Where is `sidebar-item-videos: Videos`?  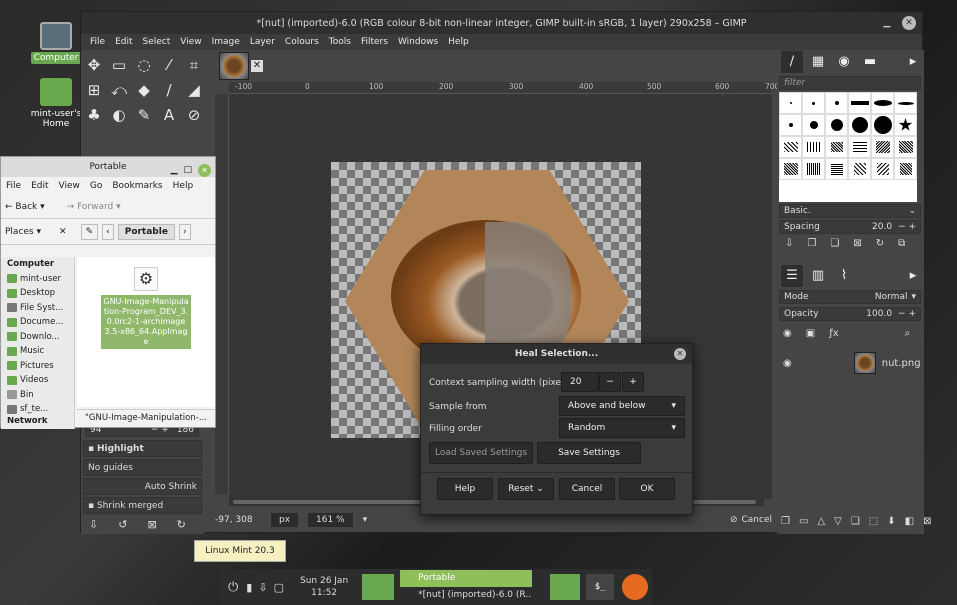
sidebar-item-videos: Videos is located at coordinates (37, 380).